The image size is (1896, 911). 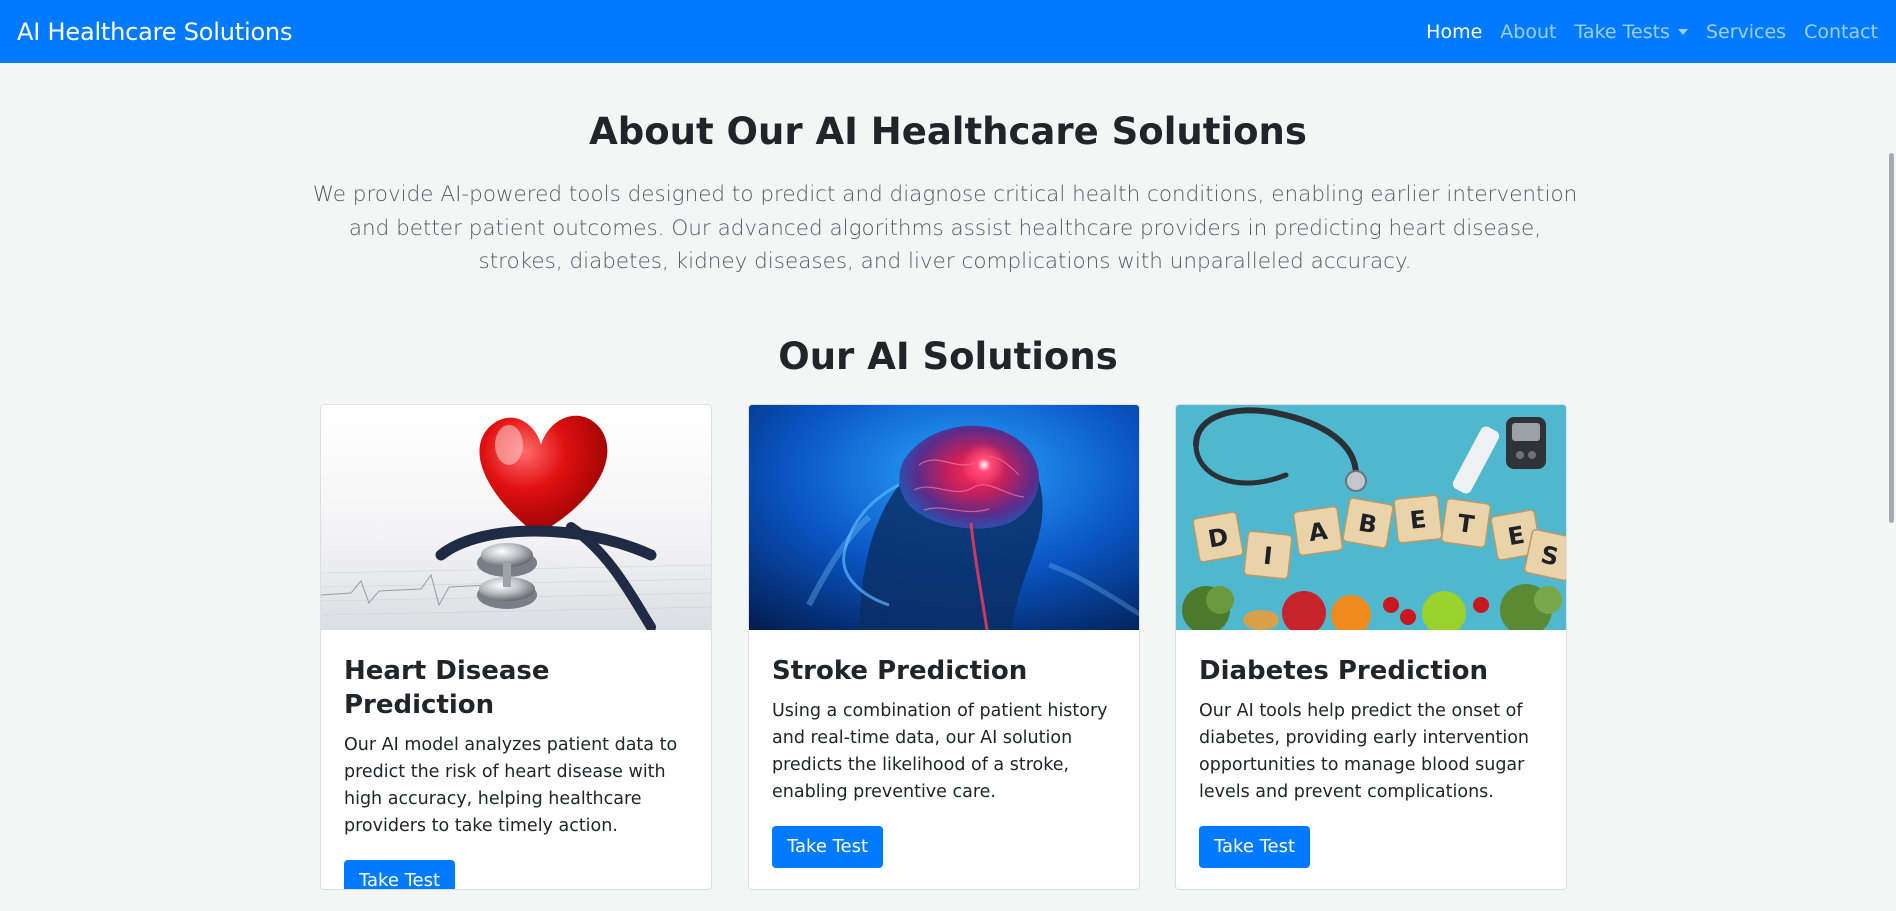 What do you see at coordinates (900, 671) in the screenshot?
I see `card-title: Stroke Prediction` at bounding box center [900, 671].